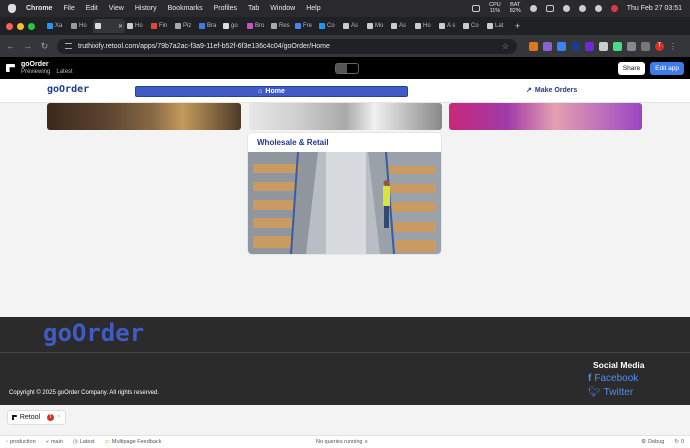  What do you see at coordinates (305, 26) in the screenshot?
I see `browser-tab: Fre` at bounding box center [305, 26].